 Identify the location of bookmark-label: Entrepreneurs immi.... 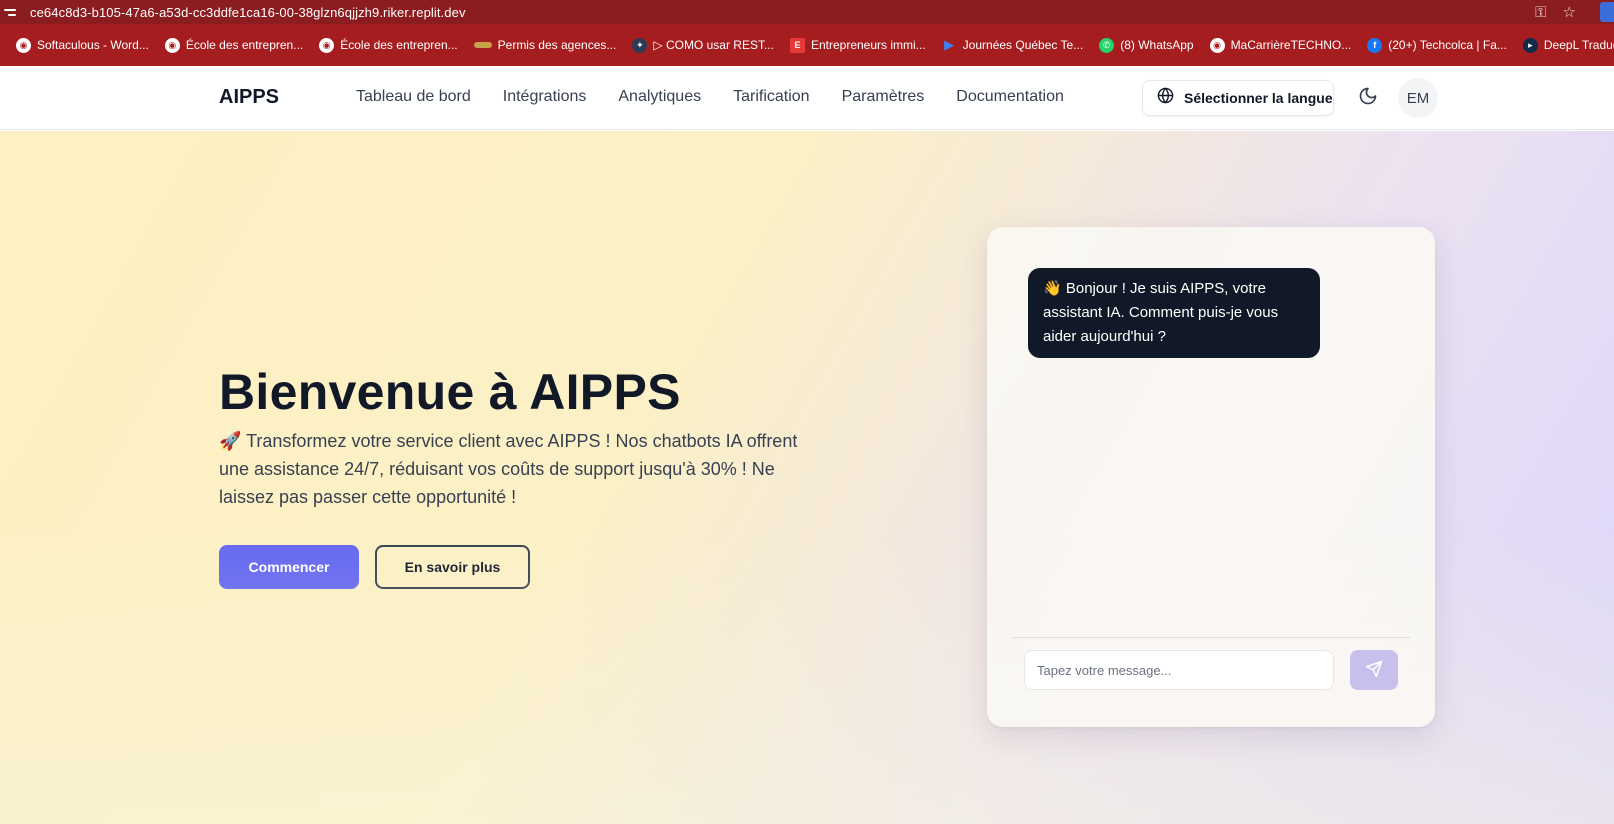
(868, 45).